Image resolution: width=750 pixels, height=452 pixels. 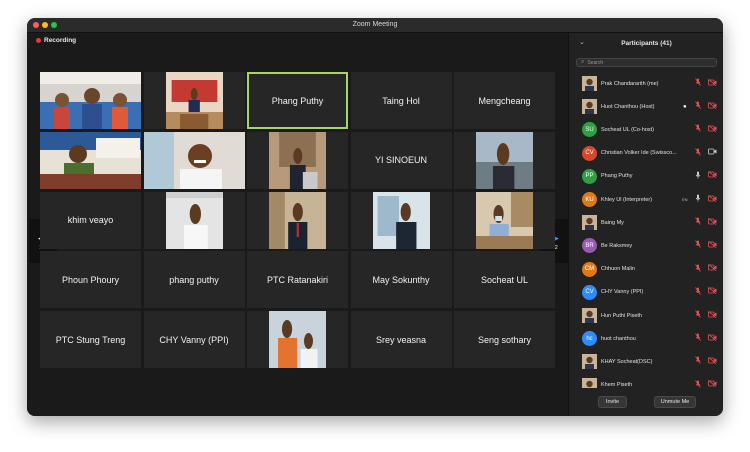 I want to click on participant-row: SU Socheat UL (Co-host), so click(x=646, y=129).